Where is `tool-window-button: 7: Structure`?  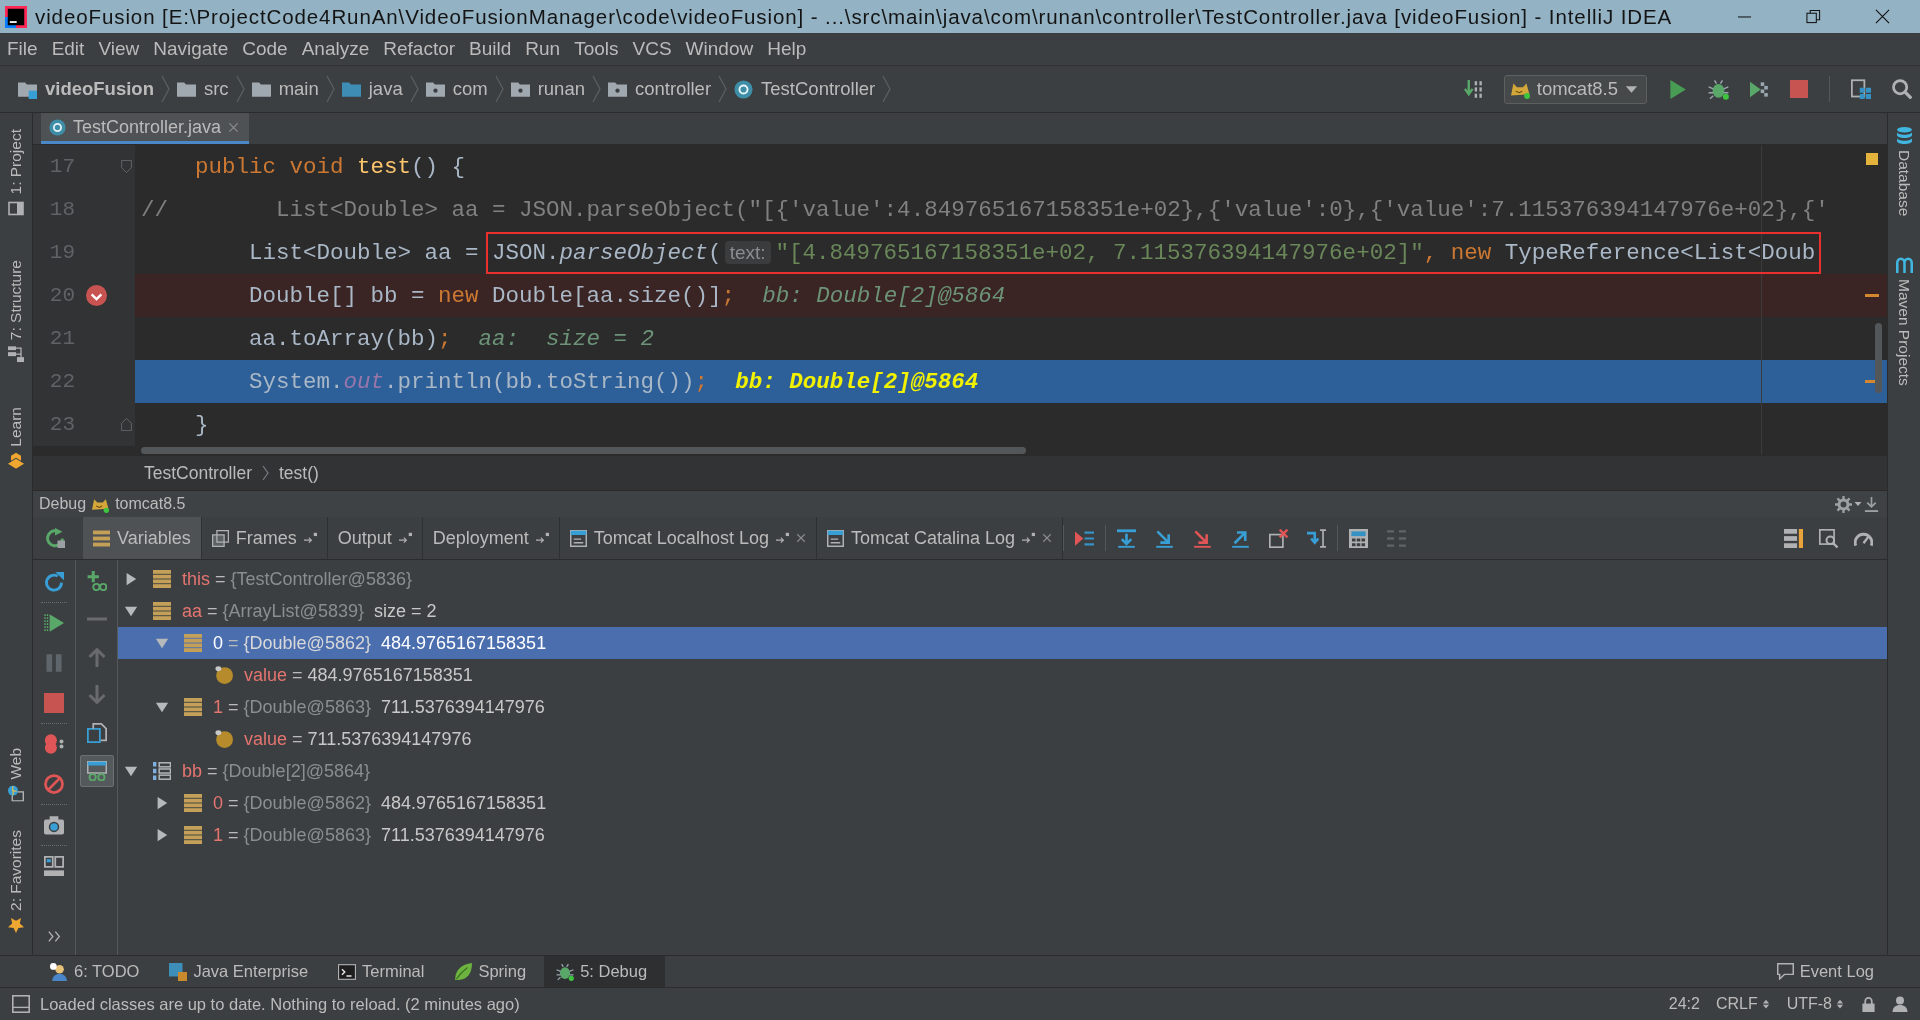 tool-window-button: 7: Structure is located at coordinates (16, 311).